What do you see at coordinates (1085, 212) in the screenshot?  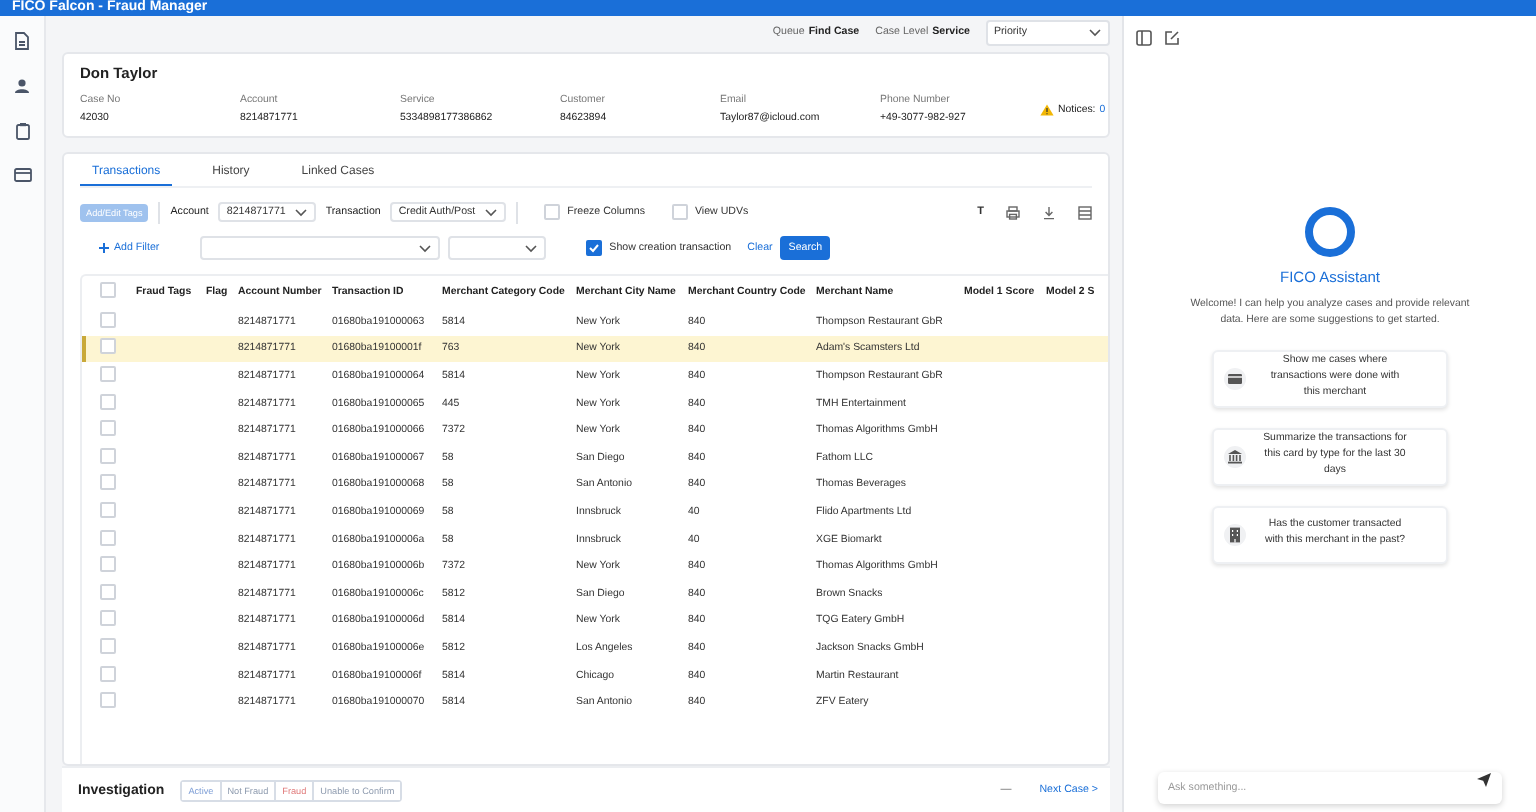 I see `columns-icon` at bounding box center [1085, 212].